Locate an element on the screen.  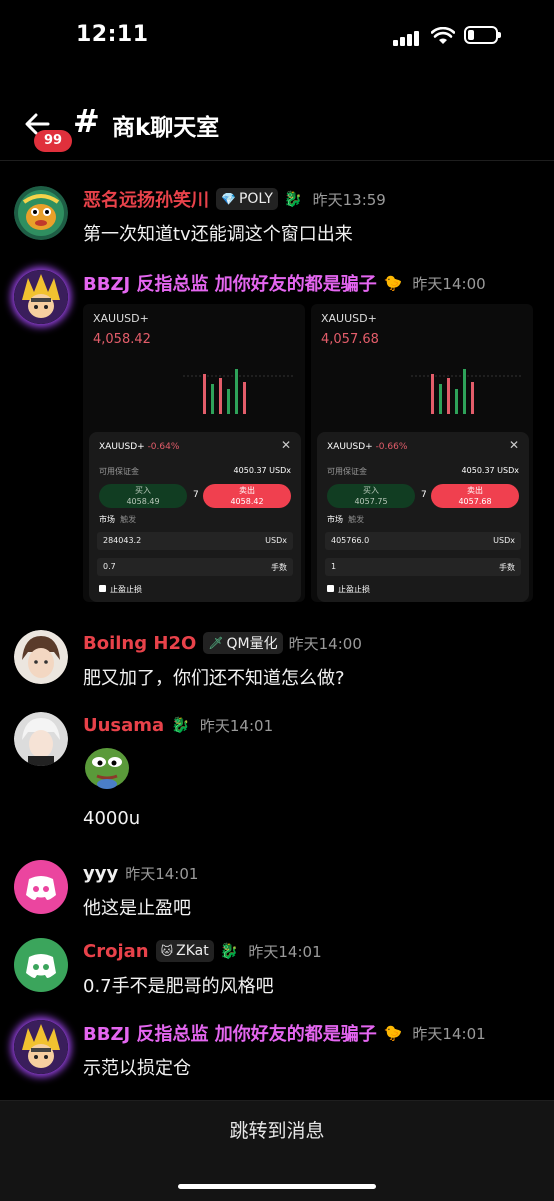
unread-count-badge: 99 is located at coordinates (53, 141).